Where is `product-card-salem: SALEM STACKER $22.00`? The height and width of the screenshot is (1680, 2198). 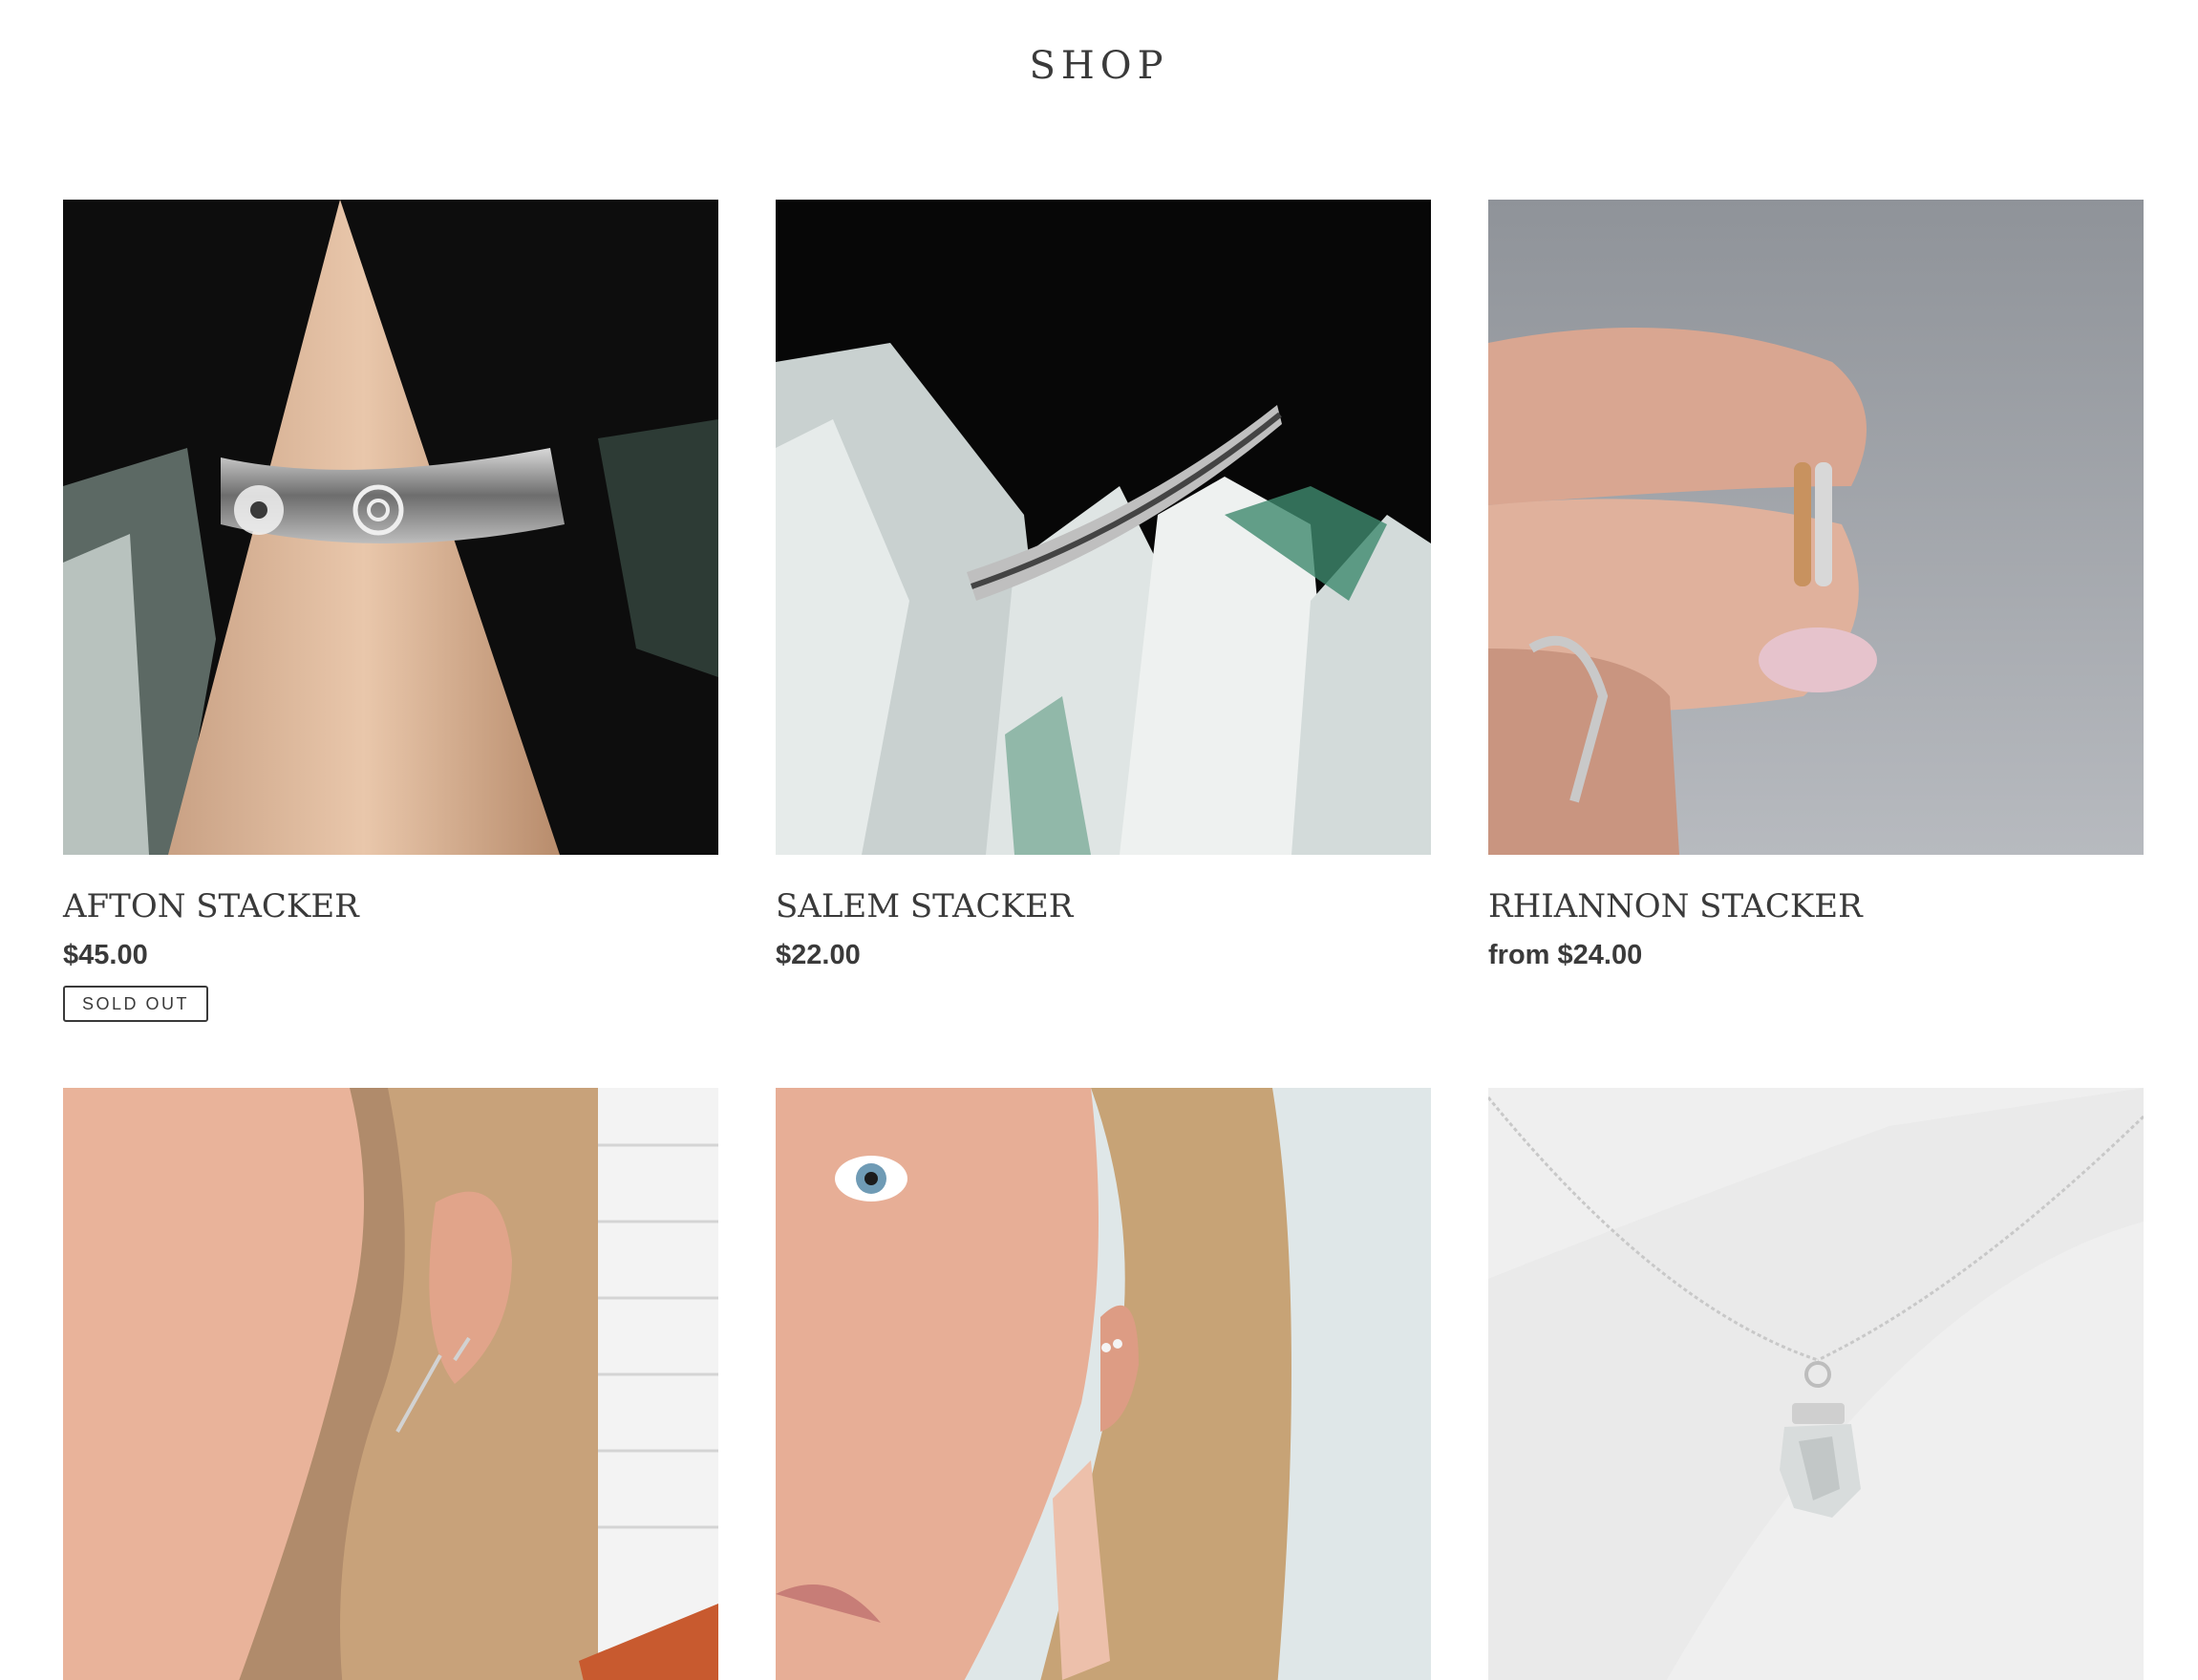 product-card-salem: SALEM STACKER $22.00 is located at coordinates (1103, 610).